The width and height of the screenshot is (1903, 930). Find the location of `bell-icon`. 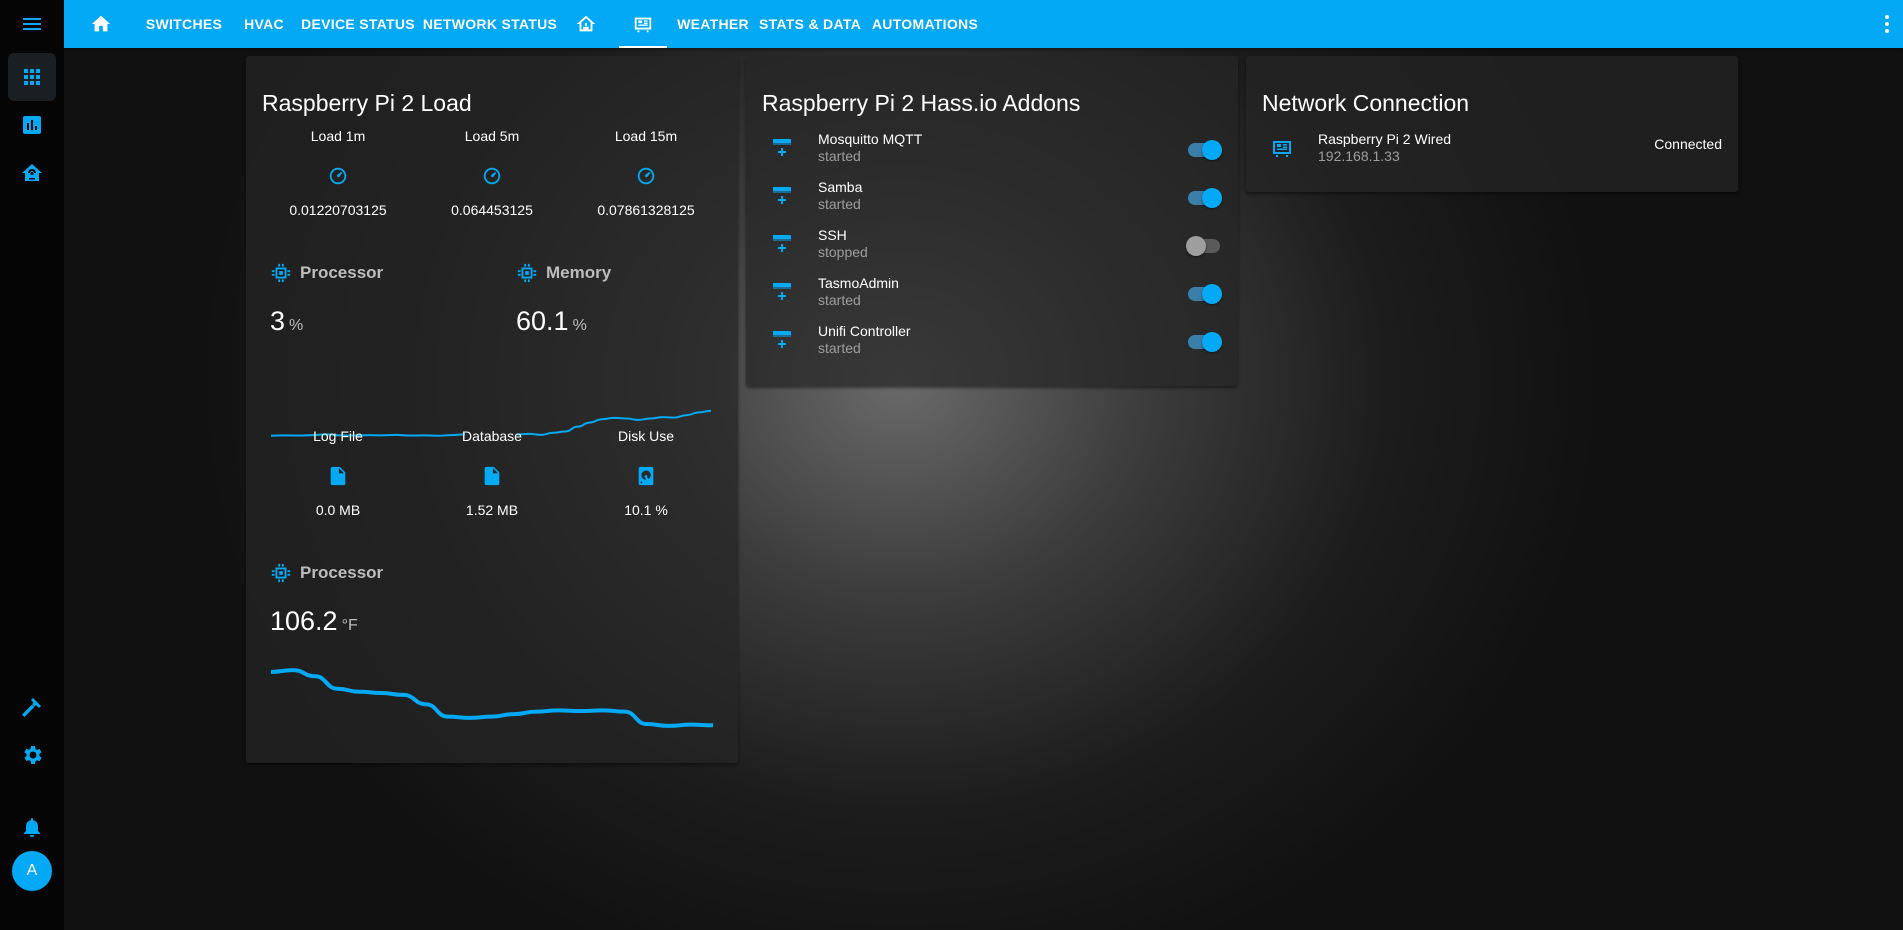

bell-icon is located at coordinates (32, 827).